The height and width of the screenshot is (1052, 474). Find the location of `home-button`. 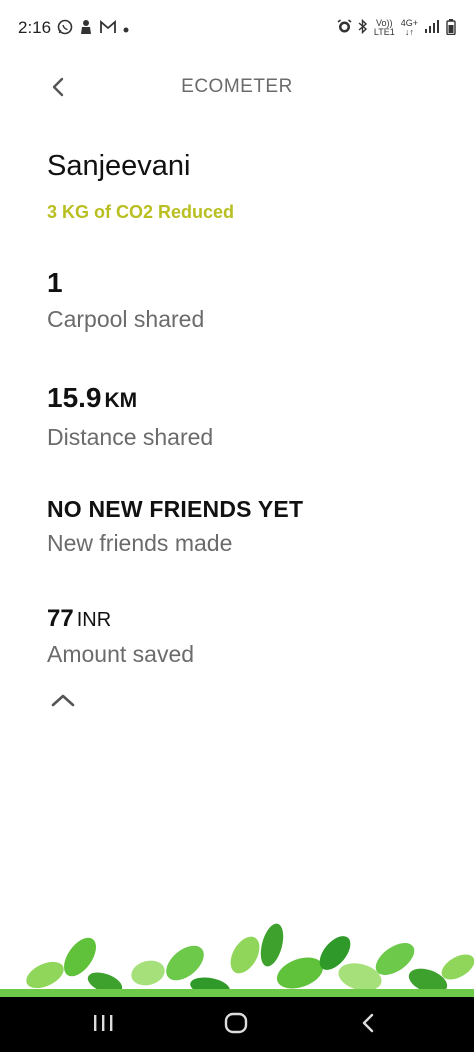

home-button is located at coordinates (236, 1025).